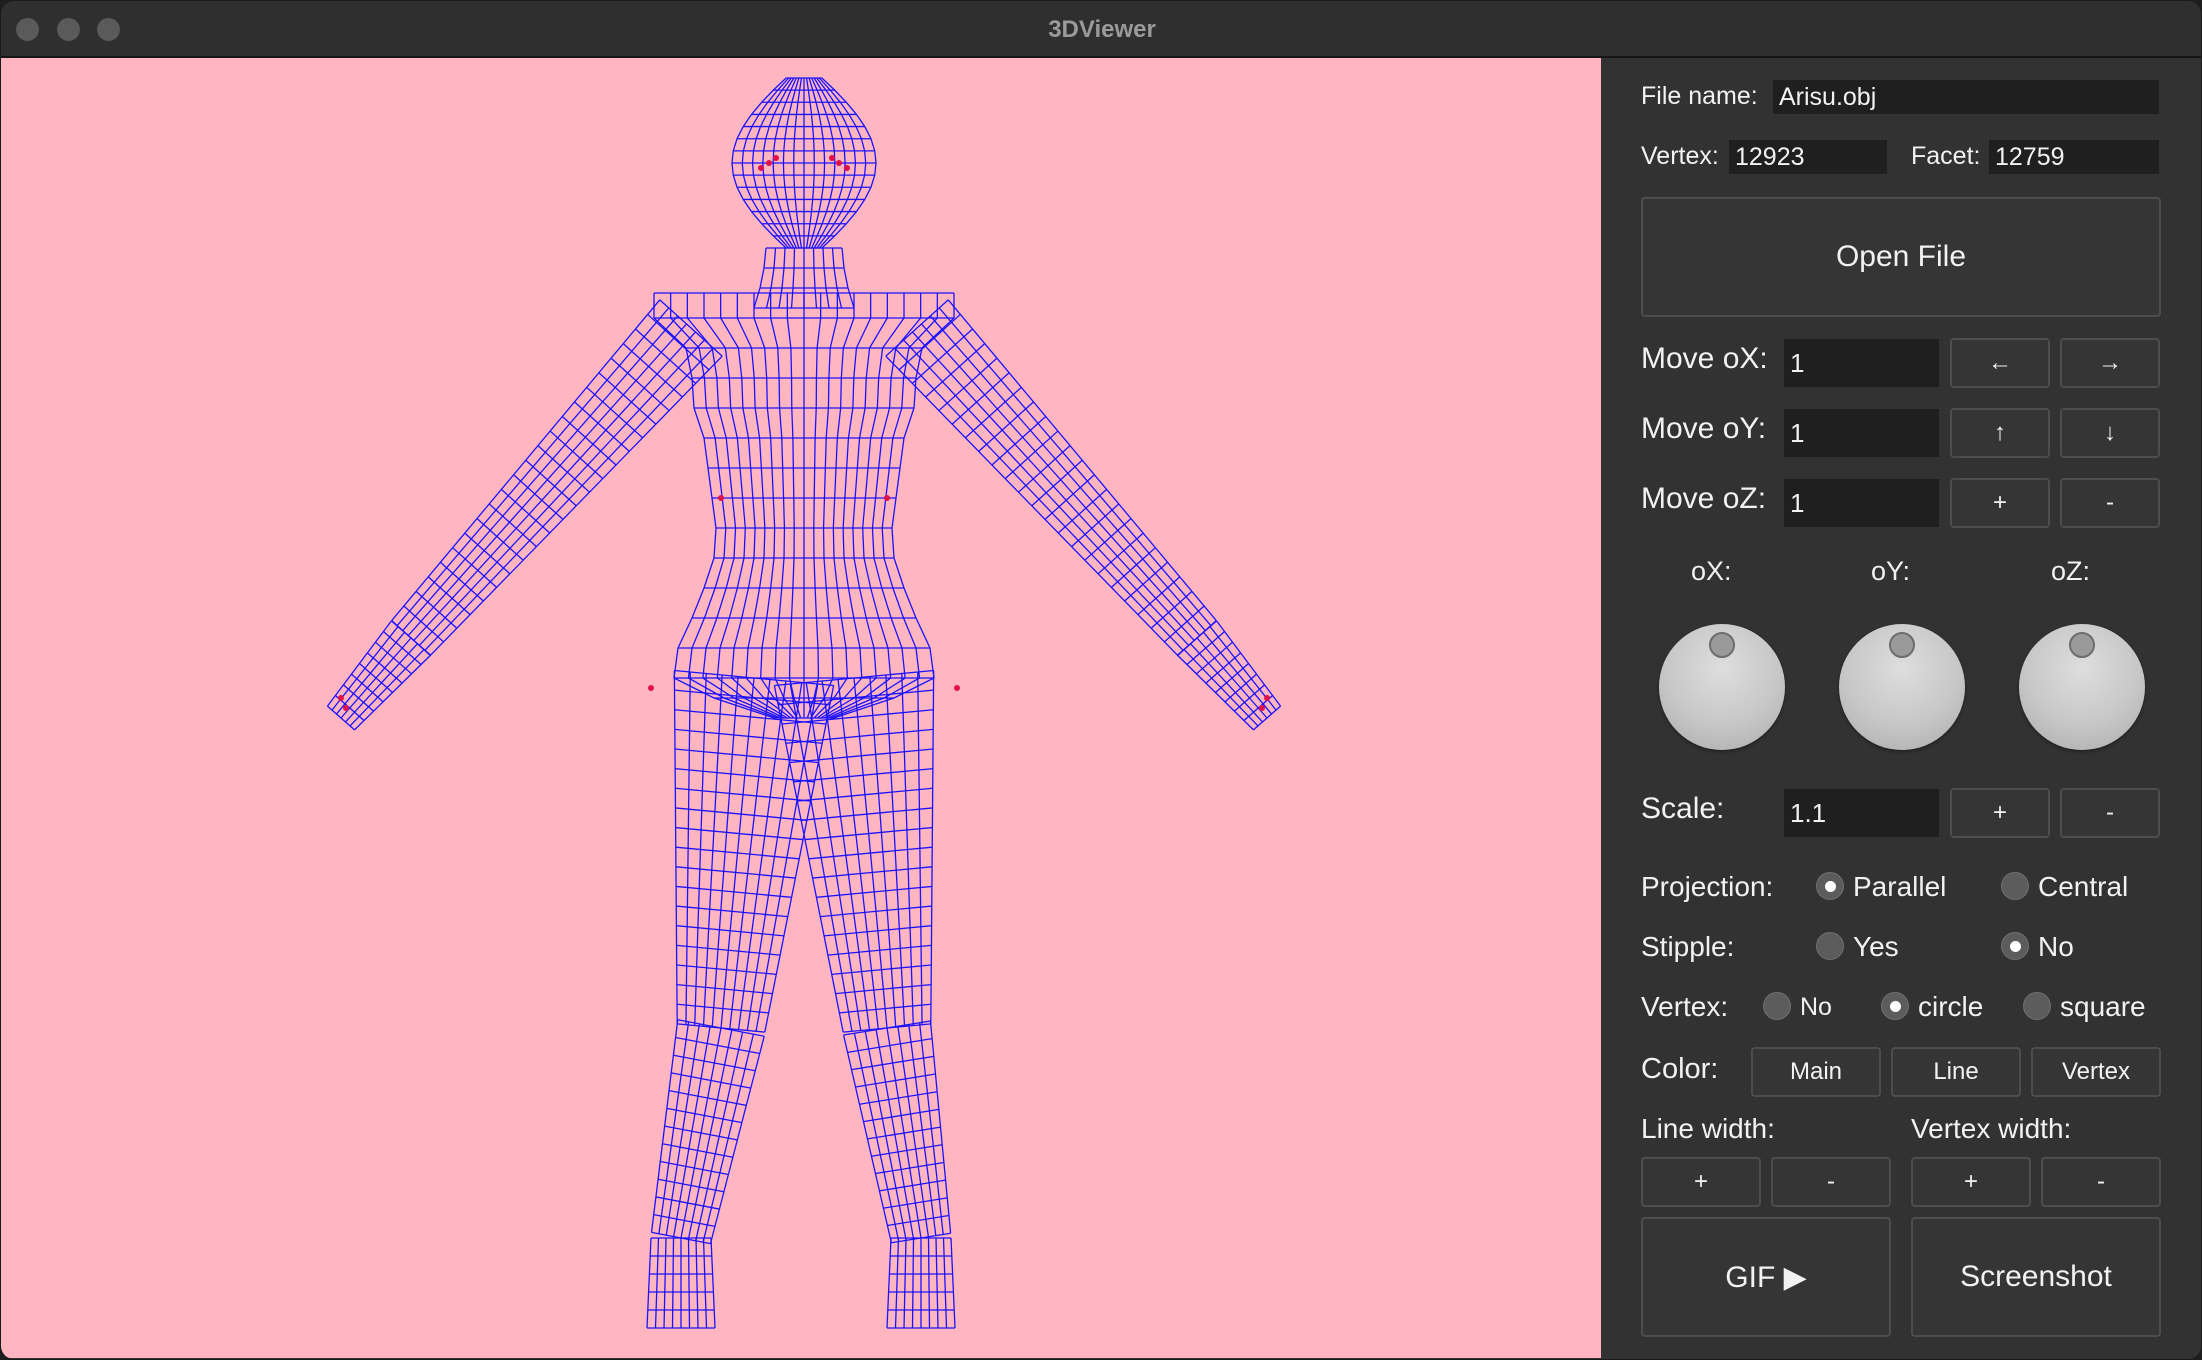 The width and height of the screenshot is (2202, 1360). What do you see at coordinates (1831, 1182) in the screenshot?
I see `line-width-minus-button: -` at bounding box center [1831, 1182].